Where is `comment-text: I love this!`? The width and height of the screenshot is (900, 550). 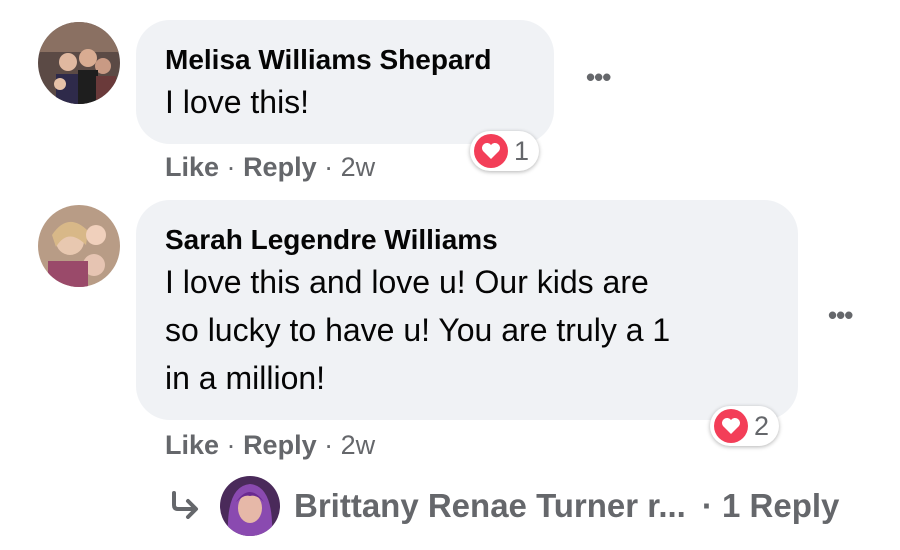
comment-text: I love this! is located at coordinates (237, 102).